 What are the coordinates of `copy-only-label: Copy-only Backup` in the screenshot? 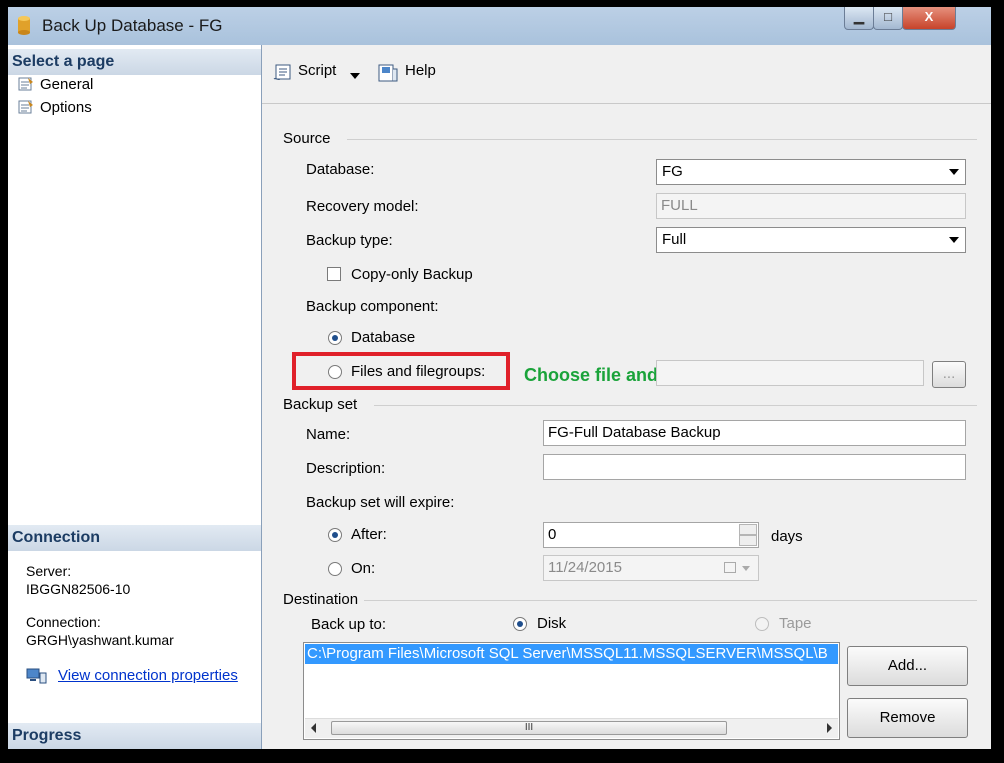 It's located at (412, 274).